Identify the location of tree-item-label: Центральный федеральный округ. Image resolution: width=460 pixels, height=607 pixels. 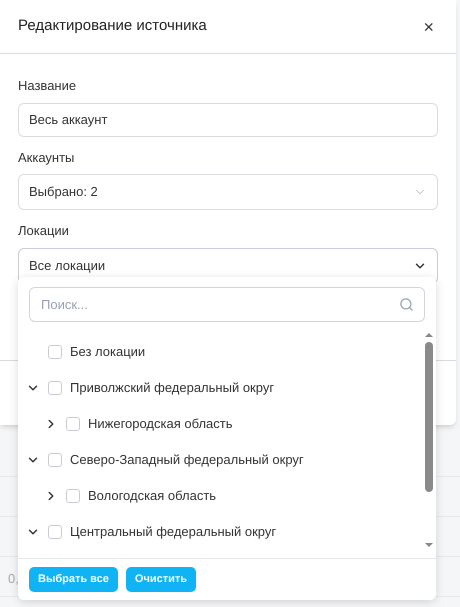
(173, 532).